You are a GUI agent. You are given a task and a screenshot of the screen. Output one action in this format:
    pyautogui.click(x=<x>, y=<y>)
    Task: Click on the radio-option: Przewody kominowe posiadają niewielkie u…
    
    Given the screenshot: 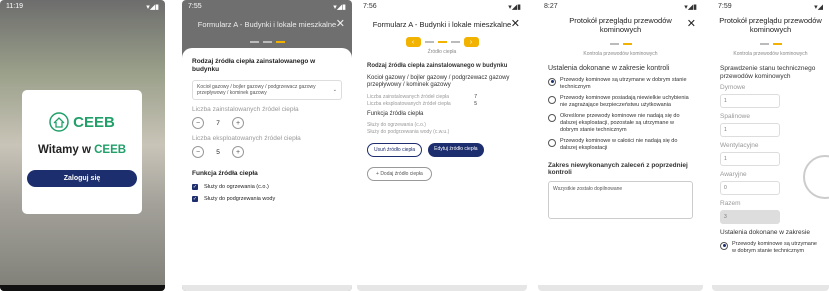 What is the action you would take?
    pyautogui.click(x=620, y=102)
    